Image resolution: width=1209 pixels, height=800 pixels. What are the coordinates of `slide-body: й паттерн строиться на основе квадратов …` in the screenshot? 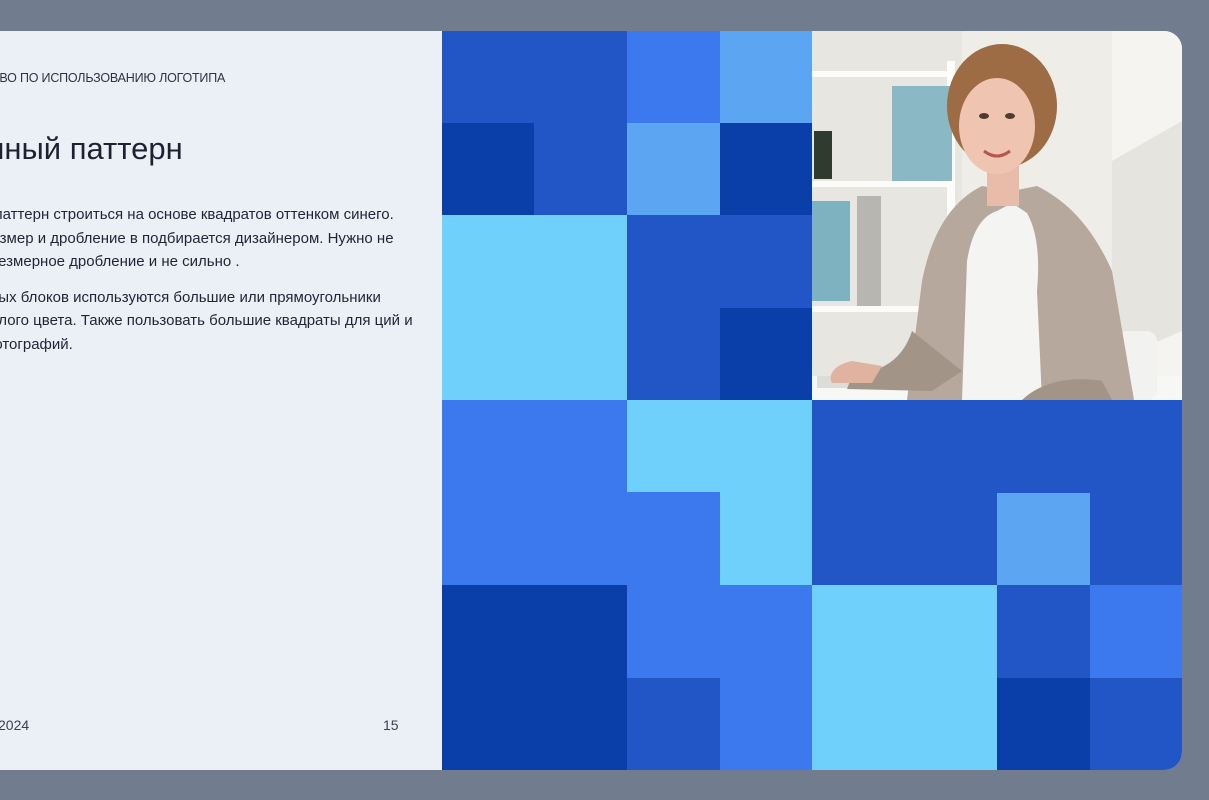 It's located at (211, 285).